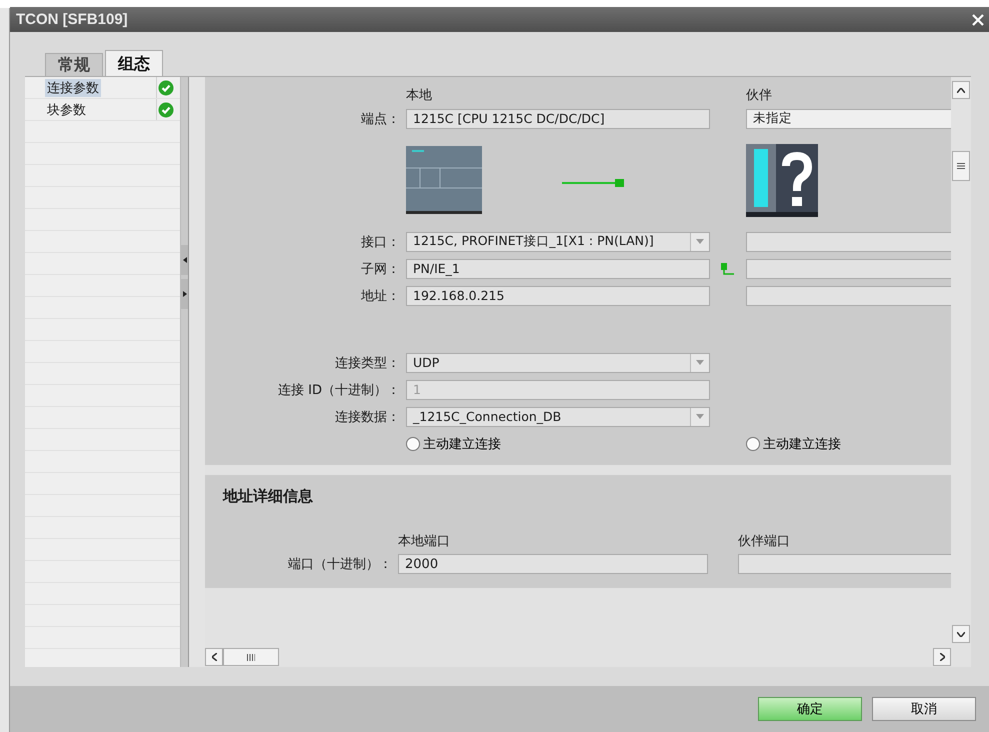 The width and height of the screenshot is (989, 732). What do you see at coordinates (558, 416) in the screenshot?
I see `dropdown-field: _1215C_Connection_DB` at bounding box center [558, 416].